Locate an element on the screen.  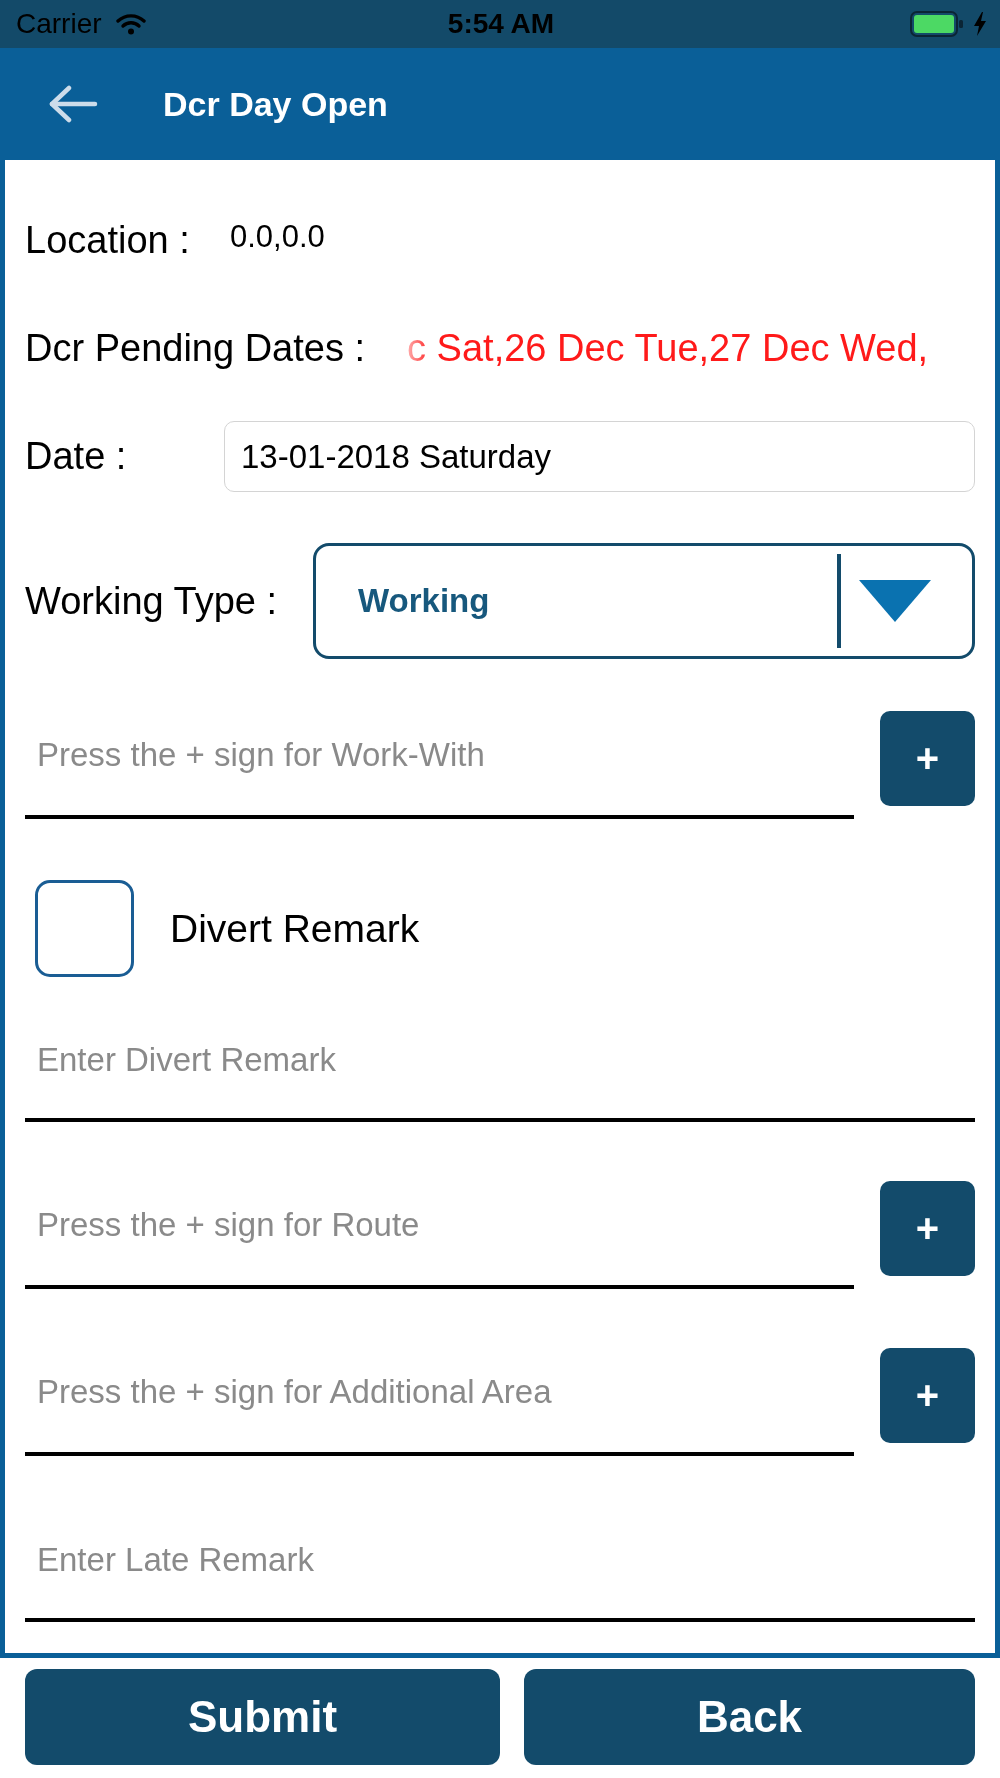
screen-title: Dcr Day Open is located at coordinates (275, 104).